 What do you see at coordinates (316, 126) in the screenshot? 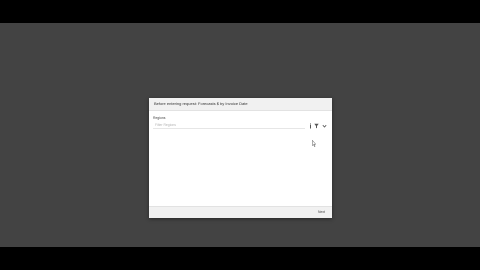
I see `filter-icon` at bounding box center [316, 126].